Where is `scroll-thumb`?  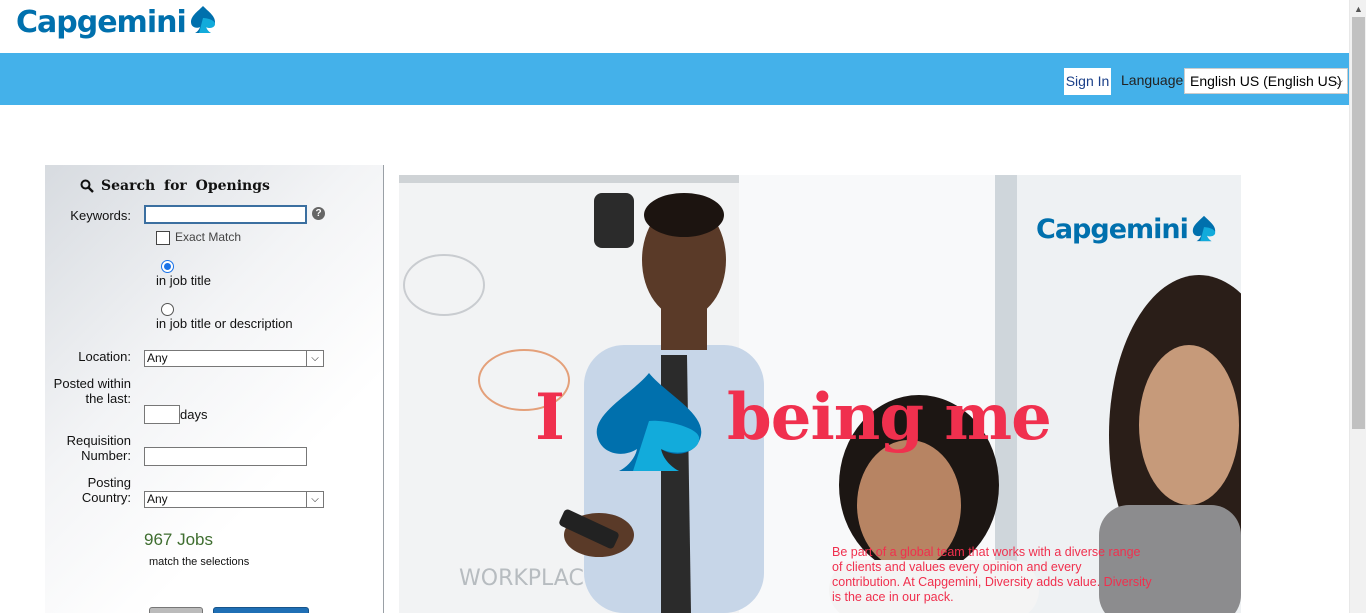 scroll-thumb is located at coordinates (1358, 223).